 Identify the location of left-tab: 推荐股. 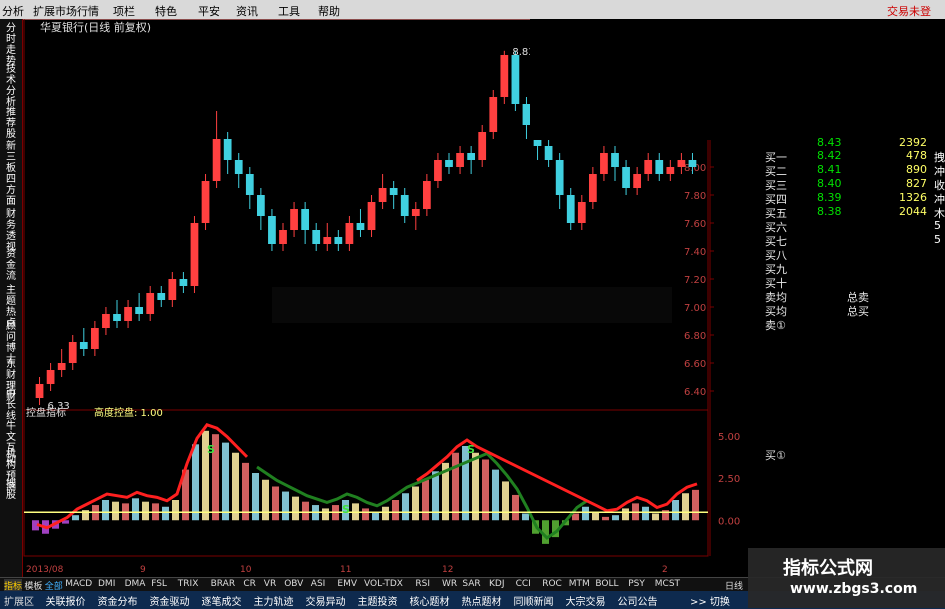
(11, 123).